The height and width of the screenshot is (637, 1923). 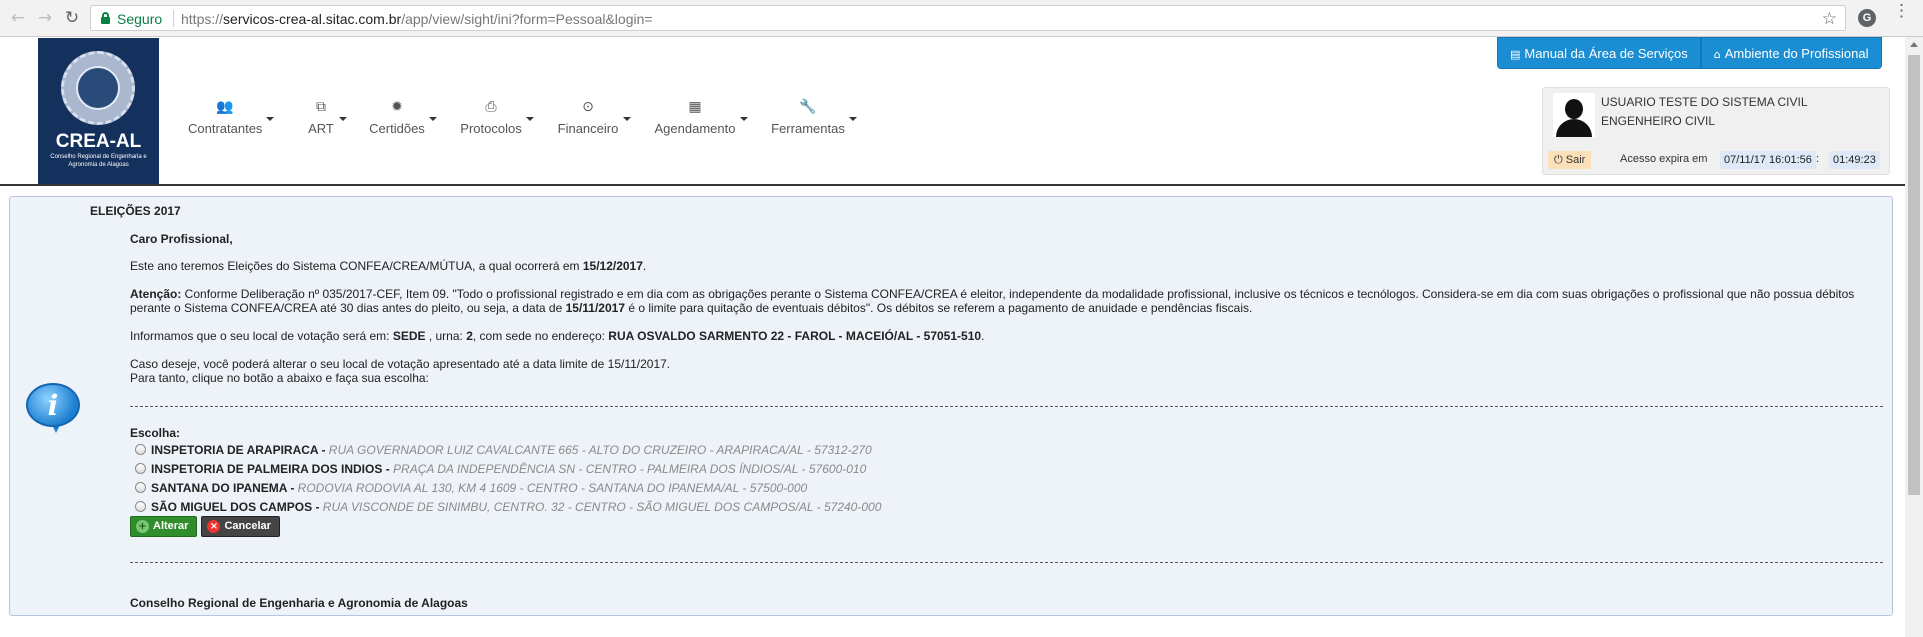 What do you see at coordinates (1829, 19) in the screenshot?
I see `star-icon: ☆` at bounding box center [1829, 19].